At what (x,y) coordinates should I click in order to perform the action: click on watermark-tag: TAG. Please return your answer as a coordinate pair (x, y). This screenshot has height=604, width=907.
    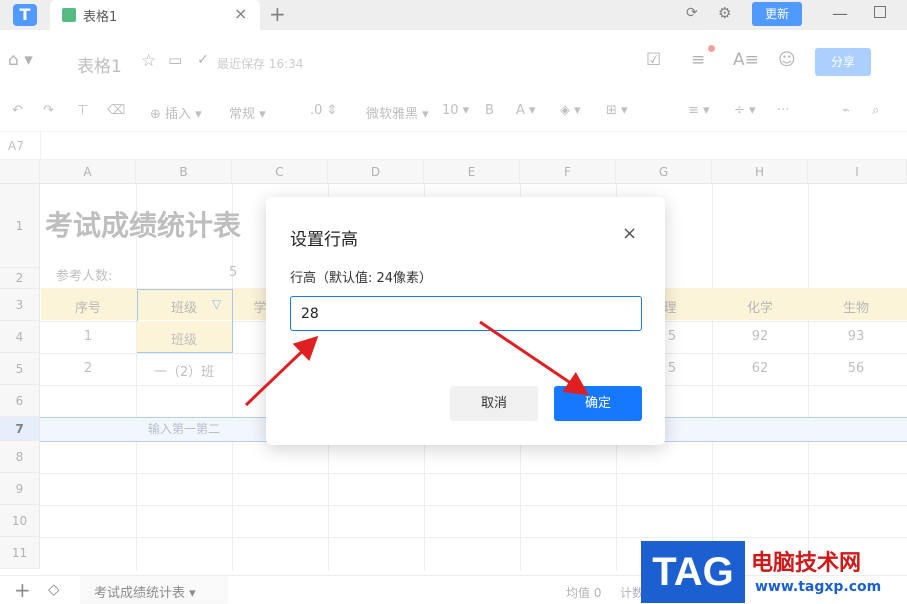
    Looking at the image, I should click on (693, 572).